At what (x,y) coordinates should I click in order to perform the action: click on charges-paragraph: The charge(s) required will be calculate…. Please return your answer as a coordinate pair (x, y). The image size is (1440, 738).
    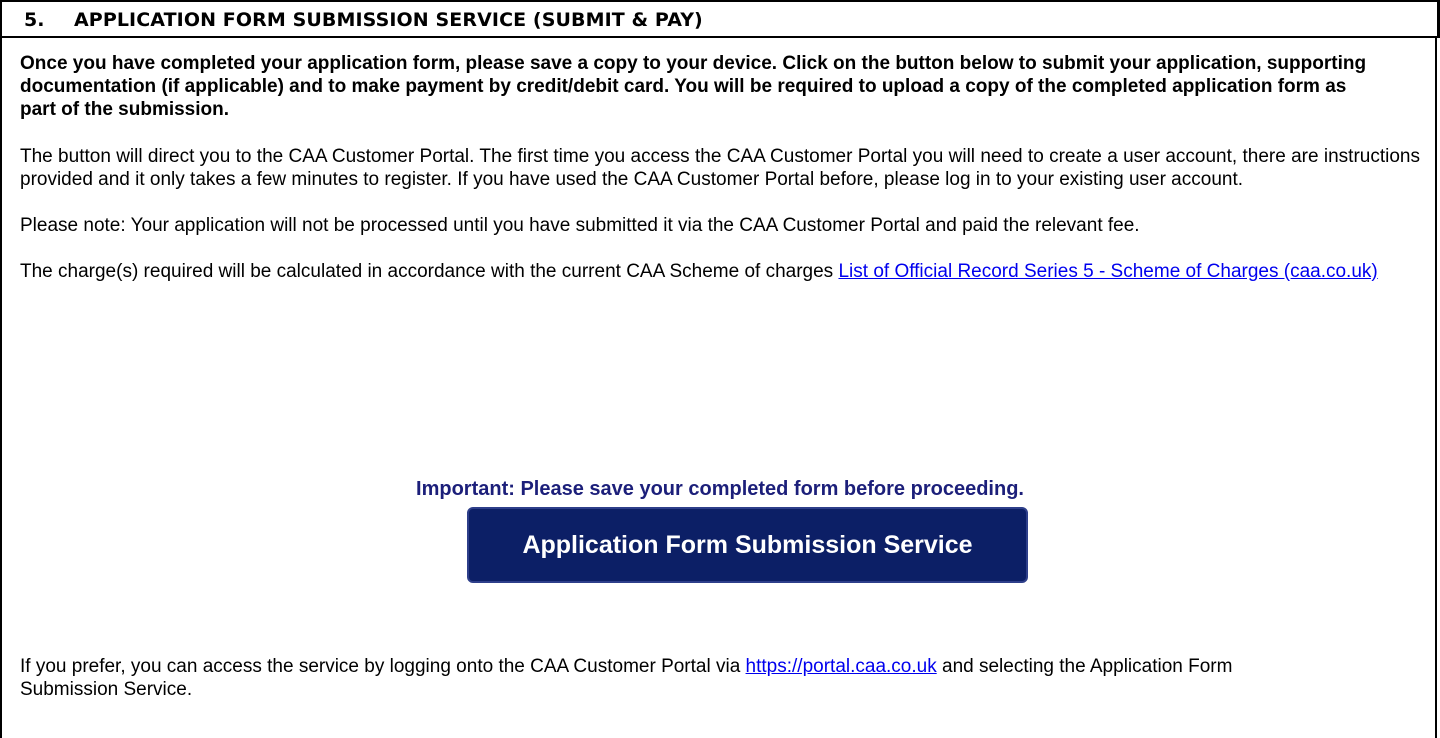
    Looking at the image, I should click on (720, 271).